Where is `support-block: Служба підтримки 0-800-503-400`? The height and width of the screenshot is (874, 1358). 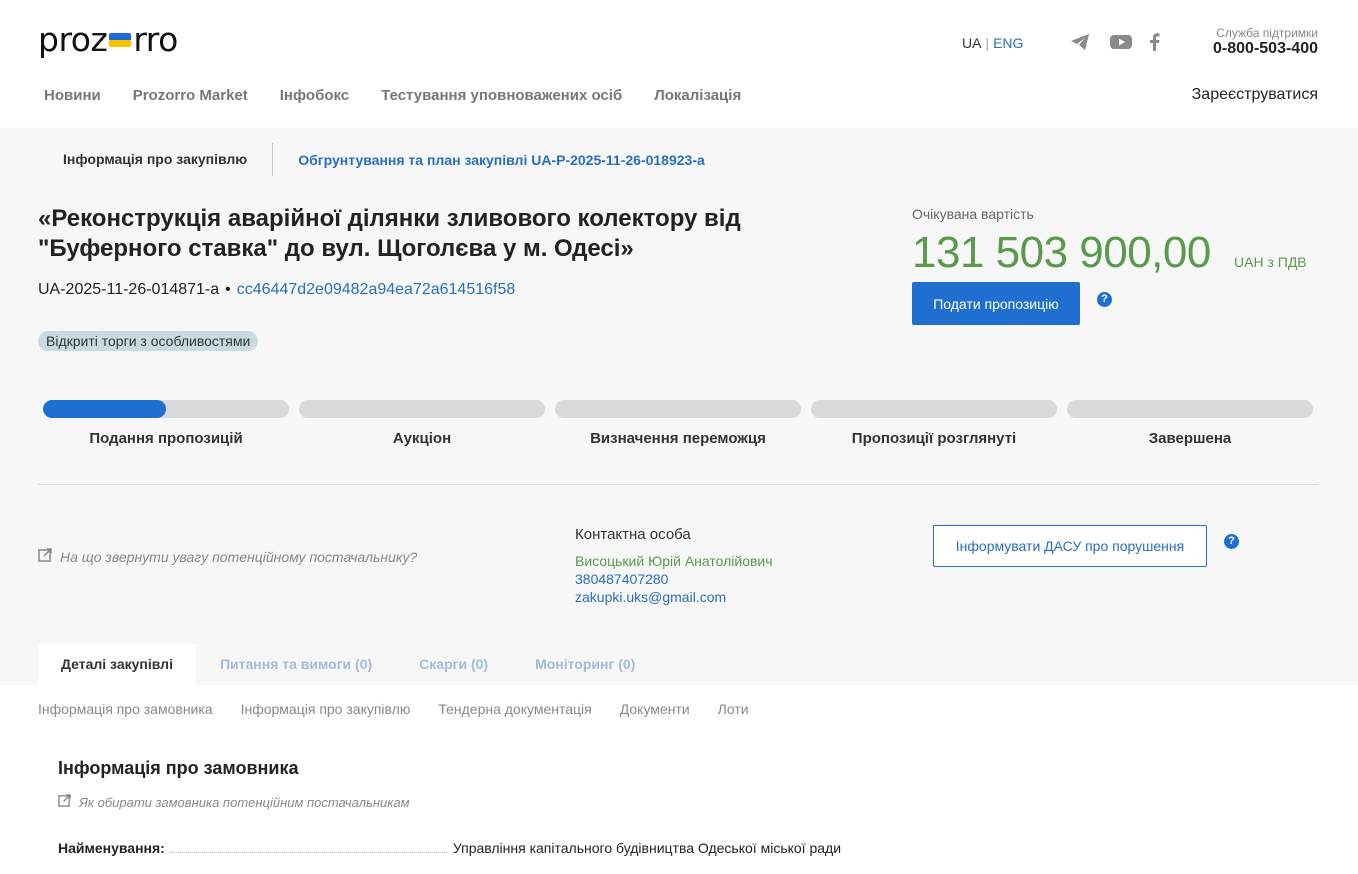
support-block: Служба підтримки 0-800-503-400 is located at coordinates (1265, 42).